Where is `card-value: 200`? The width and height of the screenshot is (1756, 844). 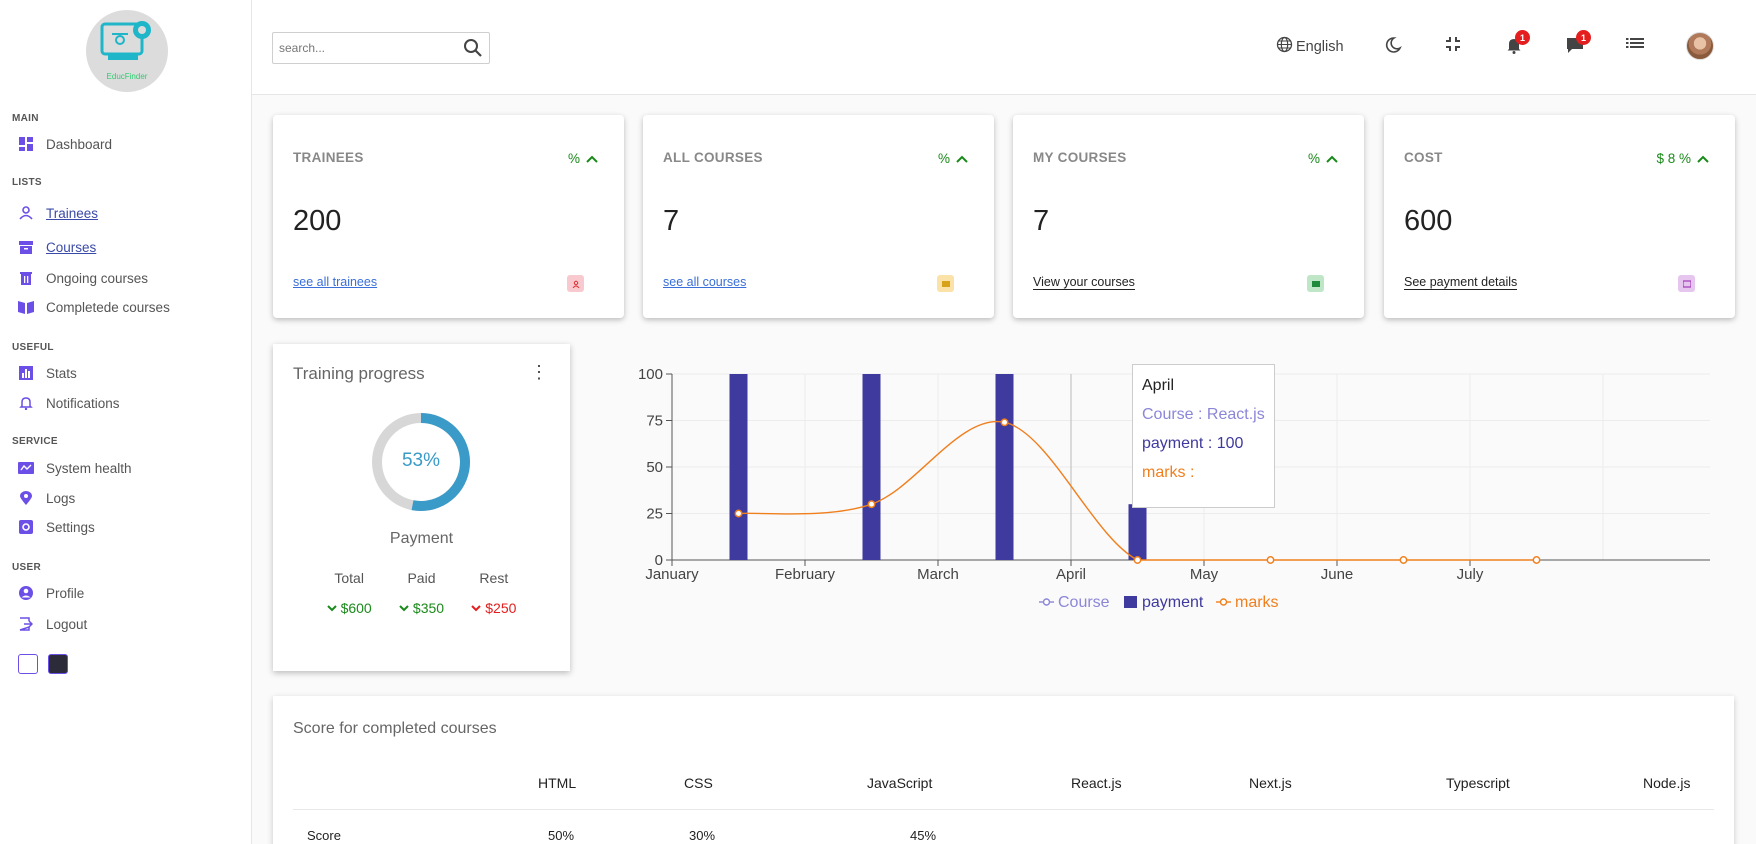
card-value: 200 is located at coordinates (317, 221).